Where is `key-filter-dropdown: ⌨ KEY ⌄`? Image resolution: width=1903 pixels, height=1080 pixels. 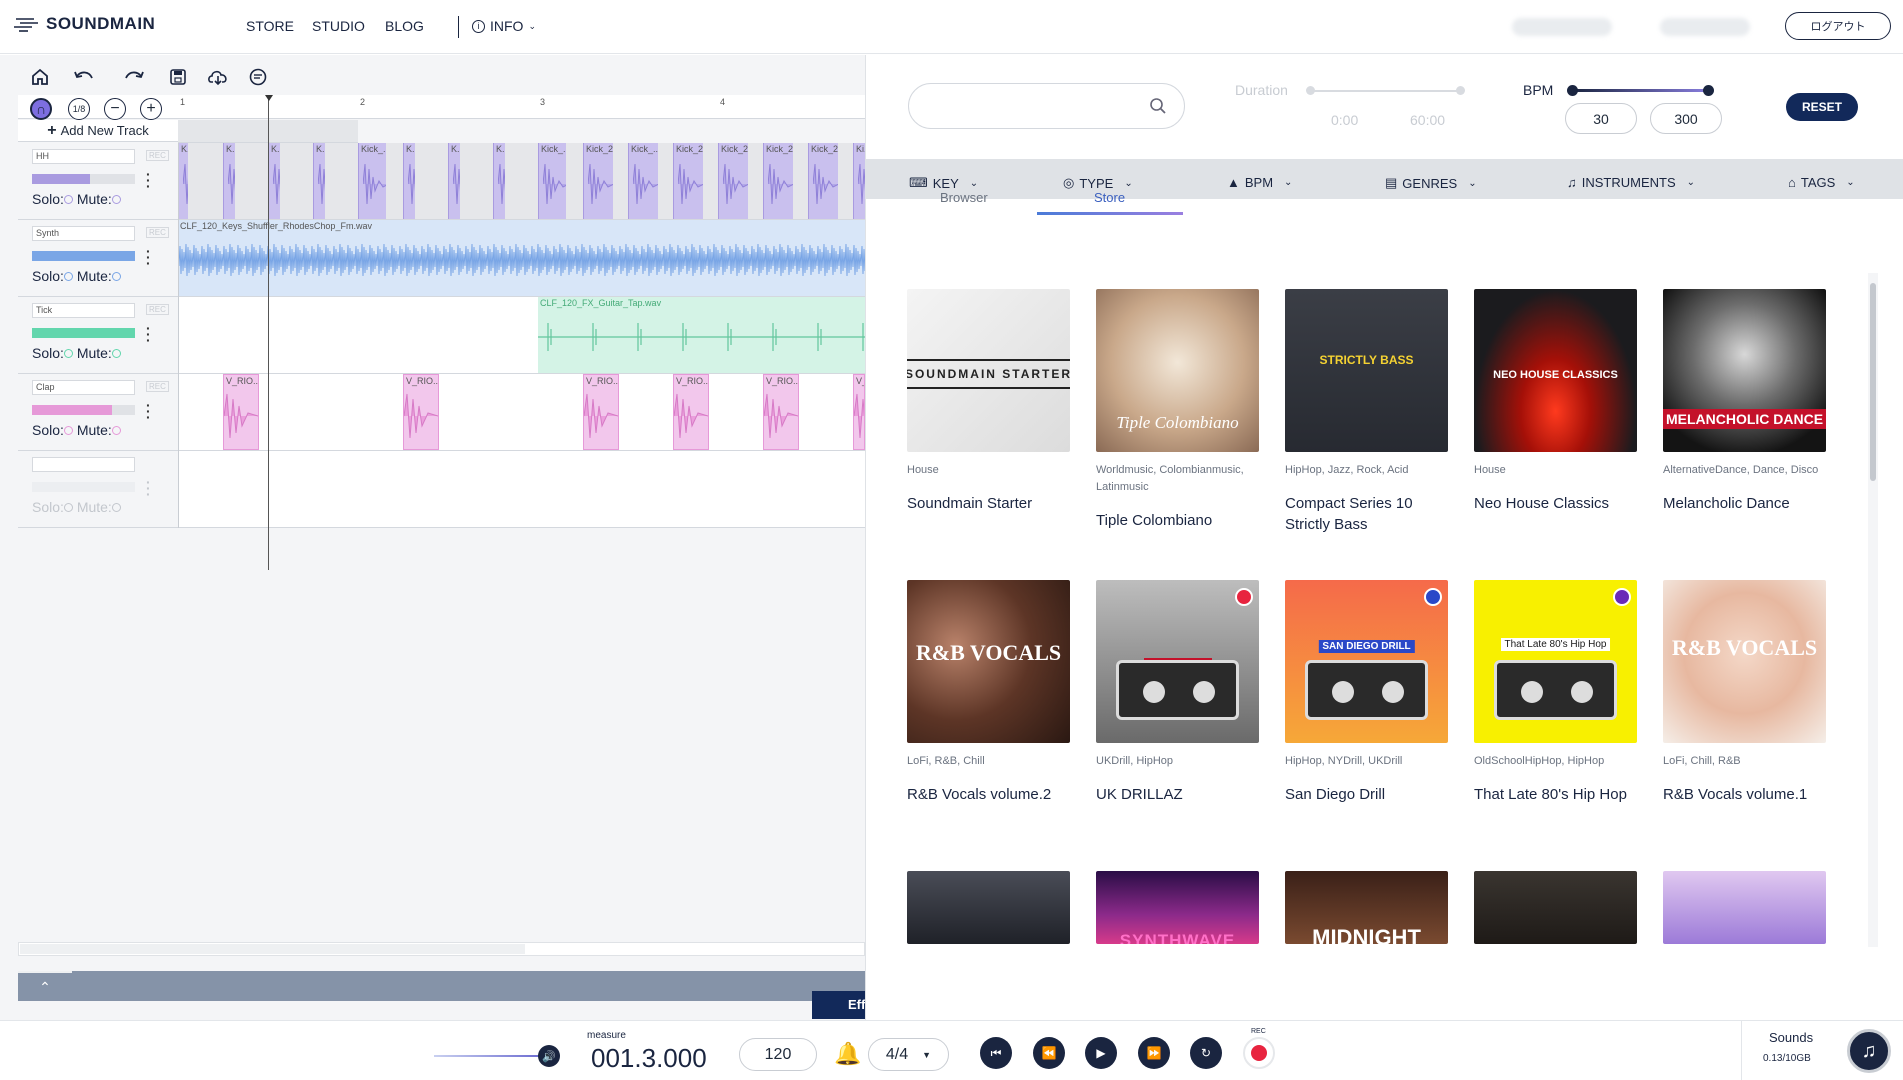
key-filter-dropdown: ⌨ KEY ⌄ is located at coordinates (943, 183).